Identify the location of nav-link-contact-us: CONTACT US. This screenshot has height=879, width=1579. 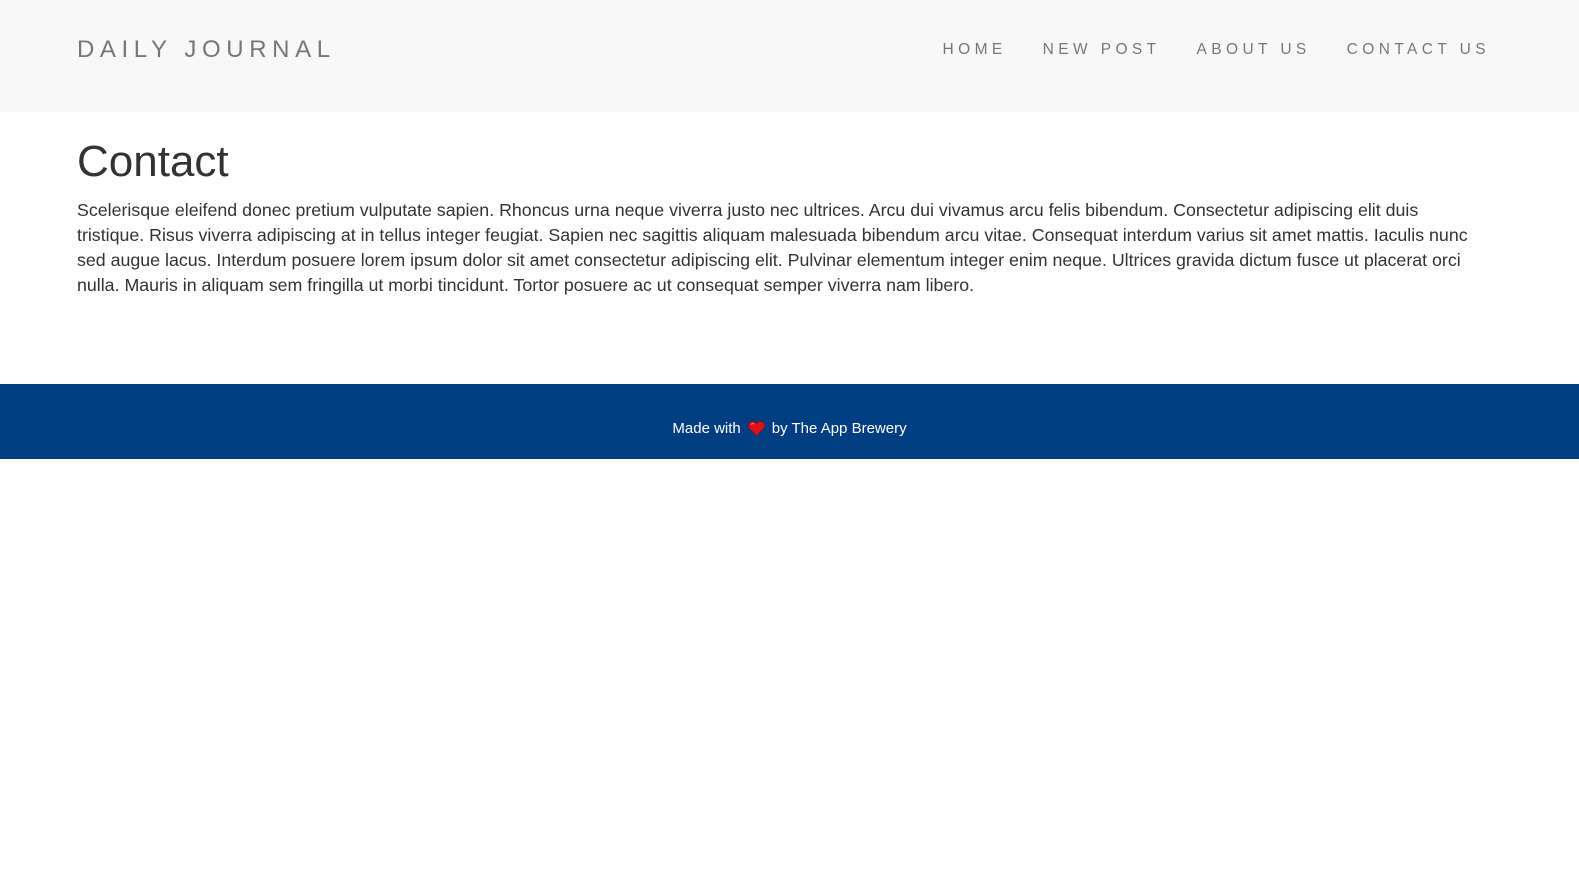
(1418, 49).